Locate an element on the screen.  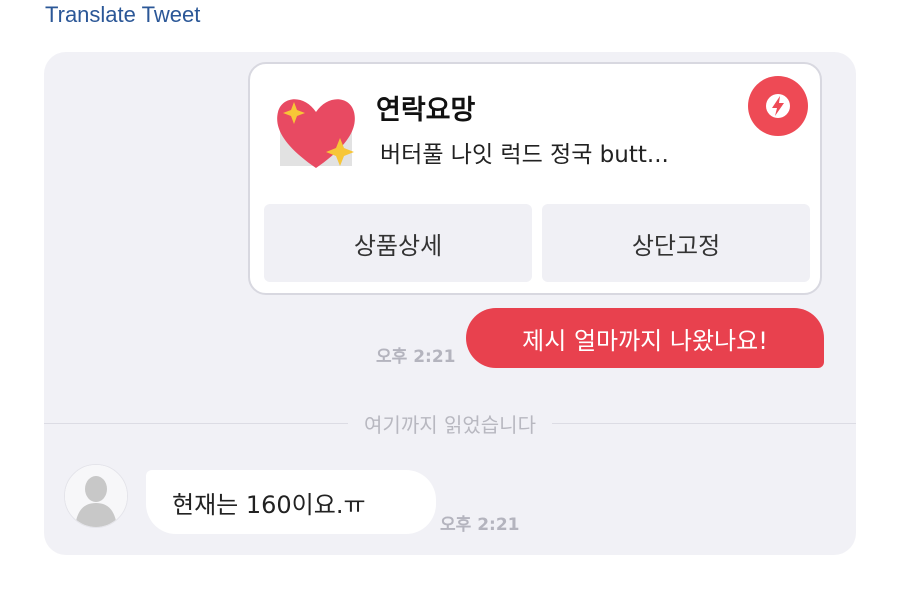
read-marker-divider: 여기까지 읽었습니다 is located at coordinates (450, 423).